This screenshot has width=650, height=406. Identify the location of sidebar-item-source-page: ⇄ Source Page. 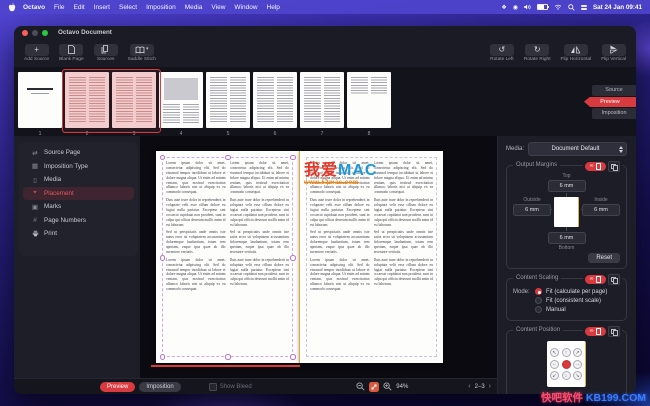
(78, 153).